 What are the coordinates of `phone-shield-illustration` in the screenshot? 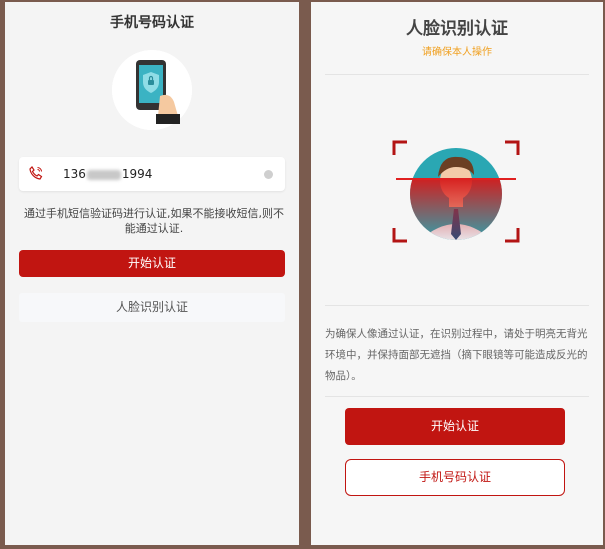 It's located at (152, 90).